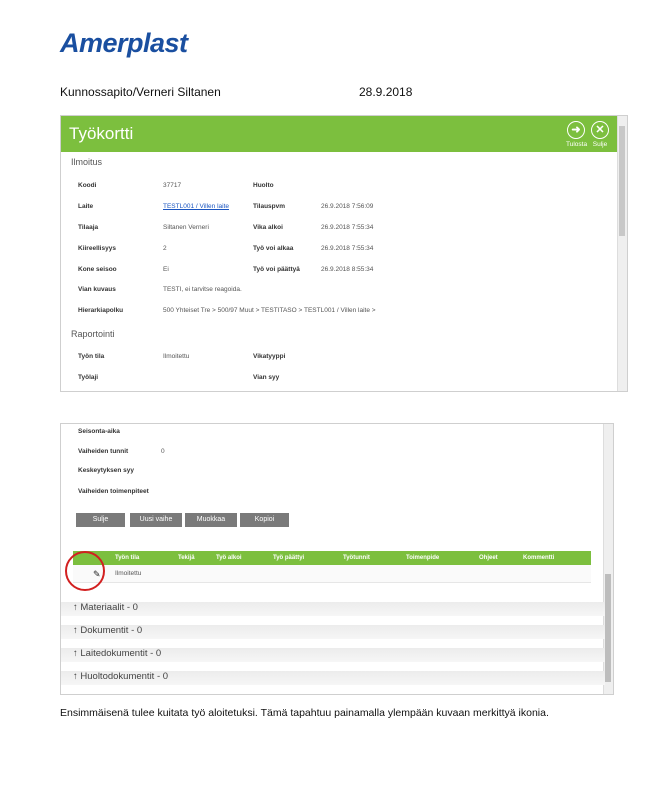  I want to click on column-header: Työ päättyi, so click(288, 558).